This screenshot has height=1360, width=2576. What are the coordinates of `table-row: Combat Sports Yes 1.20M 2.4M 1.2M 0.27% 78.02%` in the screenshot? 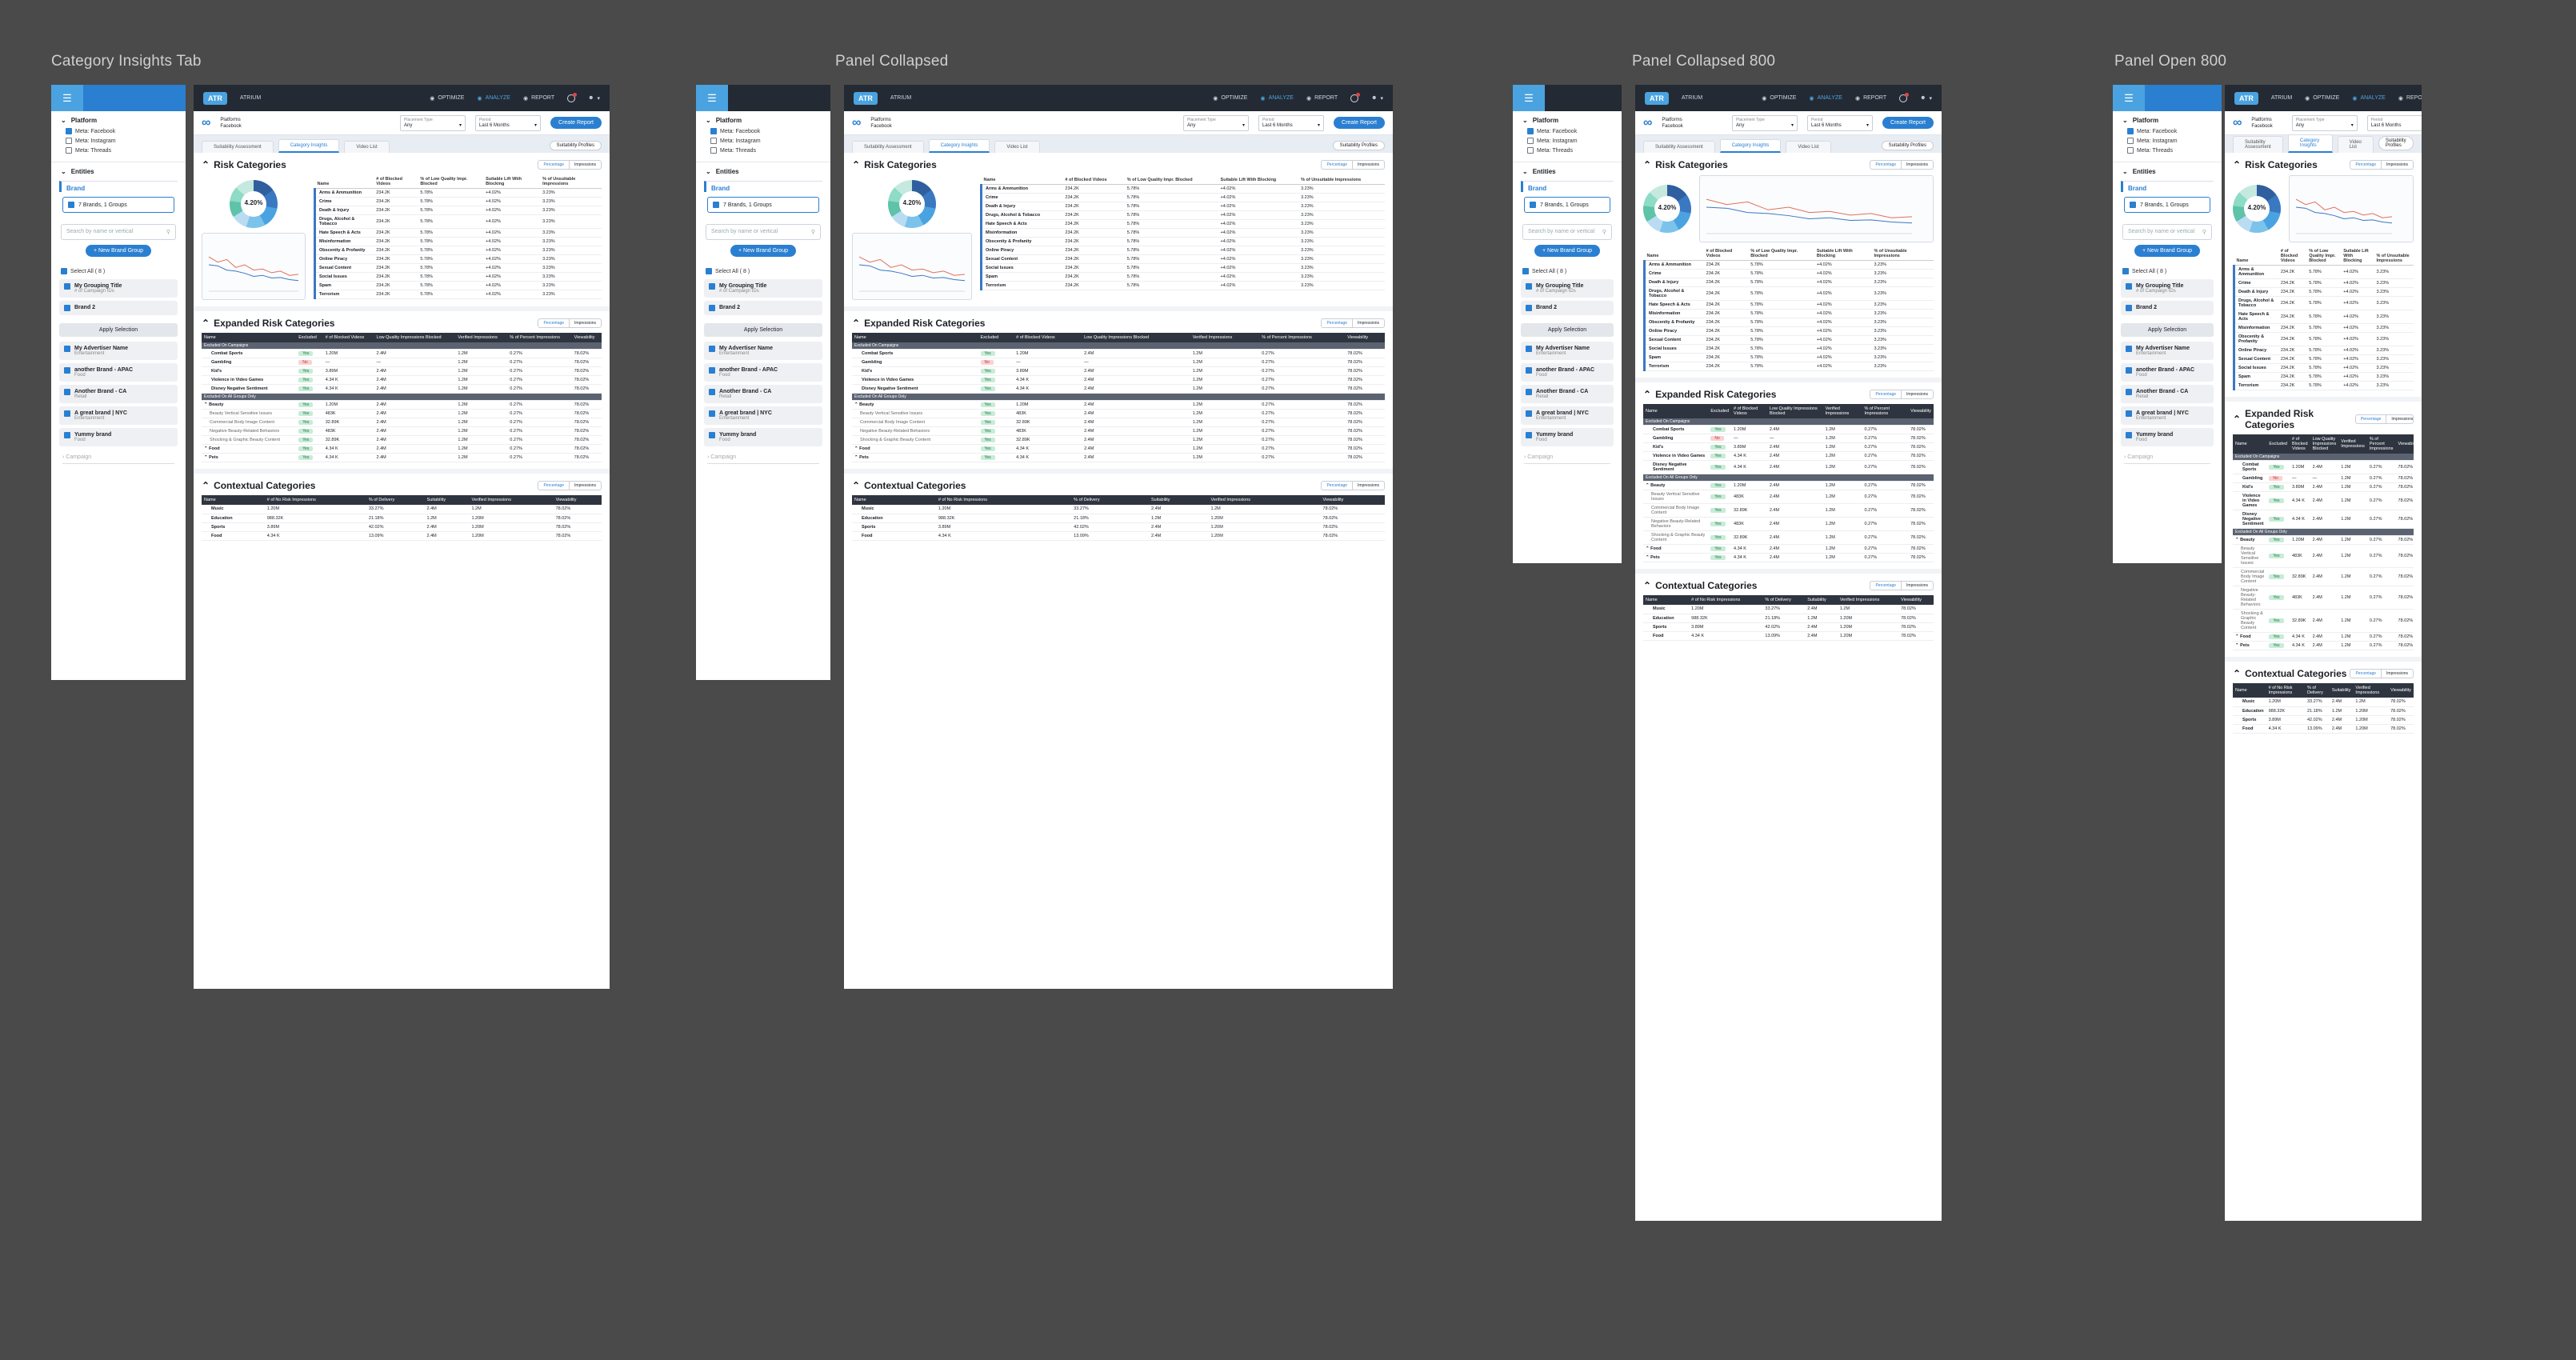 It's located at (2323, 467).